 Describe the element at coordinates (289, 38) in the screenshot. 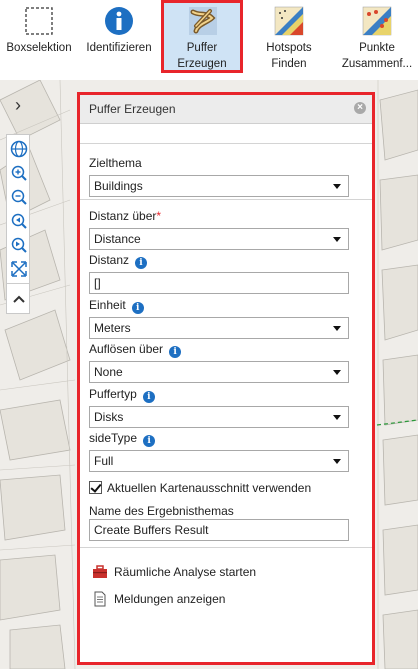

I see `tool-find-hotspots: Hotspots Finden` at that location.